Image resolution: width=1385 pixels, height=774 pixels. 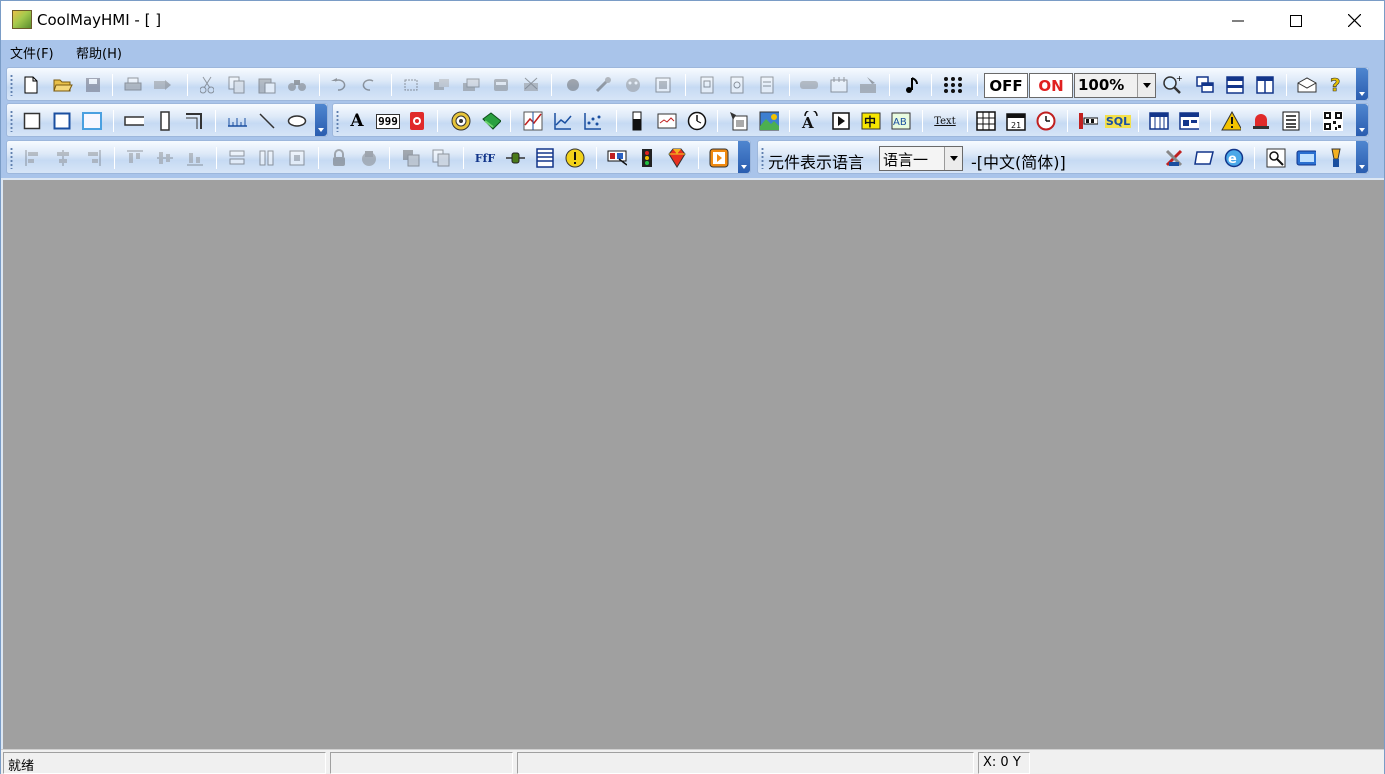 What do you see at coordinates (1336, 85) in the screenshot?
I see `help-icon: ?` at bounding box center [1336, 85].